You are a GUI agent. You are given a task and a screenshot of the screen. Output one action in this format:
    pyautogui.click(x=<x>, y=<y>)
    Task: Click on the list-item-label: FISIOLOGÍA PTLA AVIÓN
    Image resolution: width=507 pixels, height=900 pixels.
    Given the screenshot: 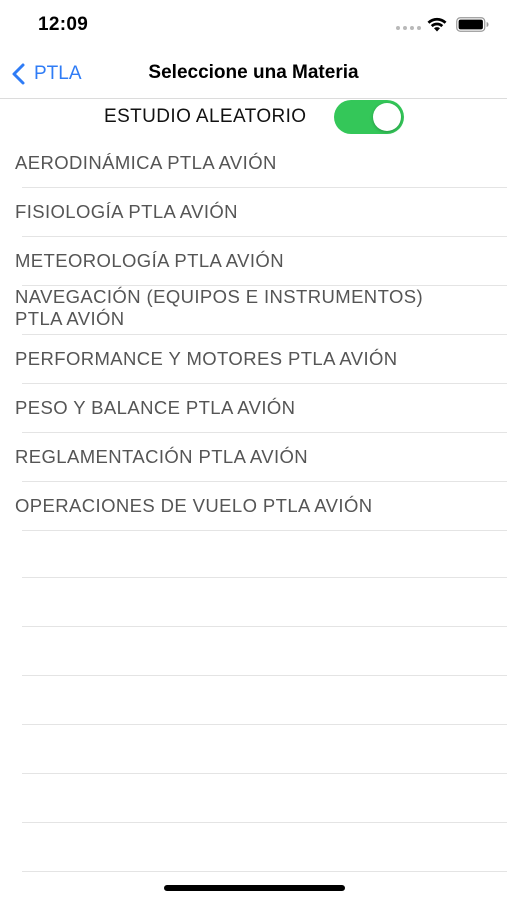 What is the action you would take?
    pyautogui.click(x=126, y=211)
    